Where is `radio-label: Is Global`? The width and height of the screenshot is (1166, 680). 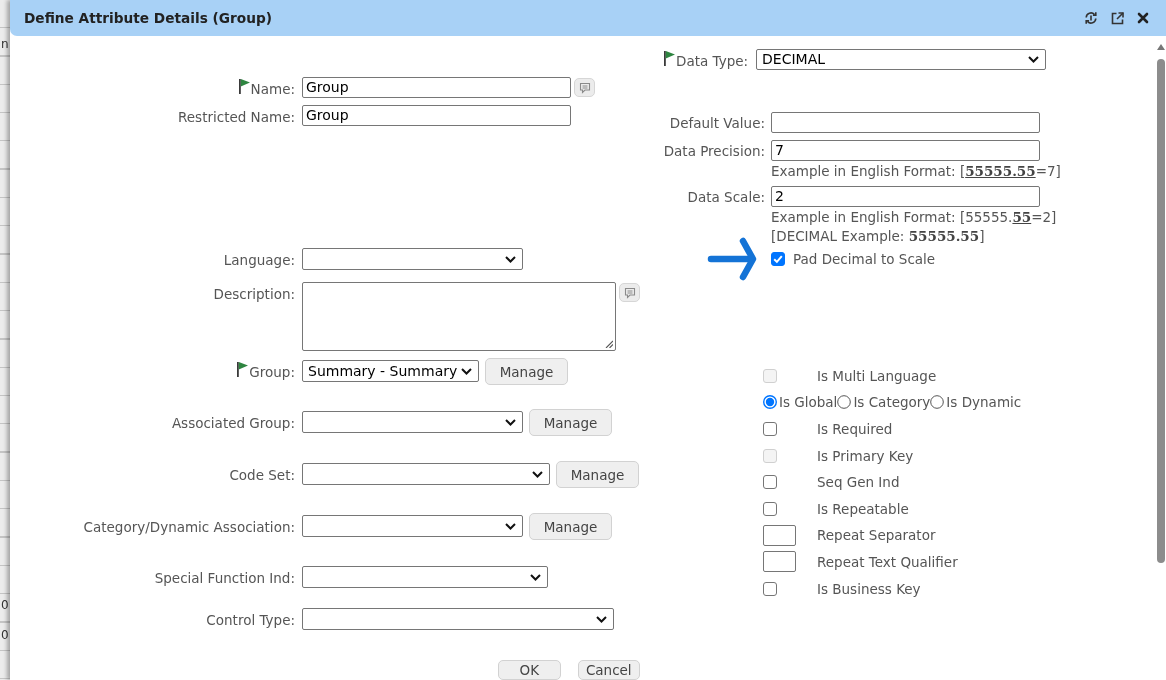 radio-label: Is Global is located at coordinates (808, 402).